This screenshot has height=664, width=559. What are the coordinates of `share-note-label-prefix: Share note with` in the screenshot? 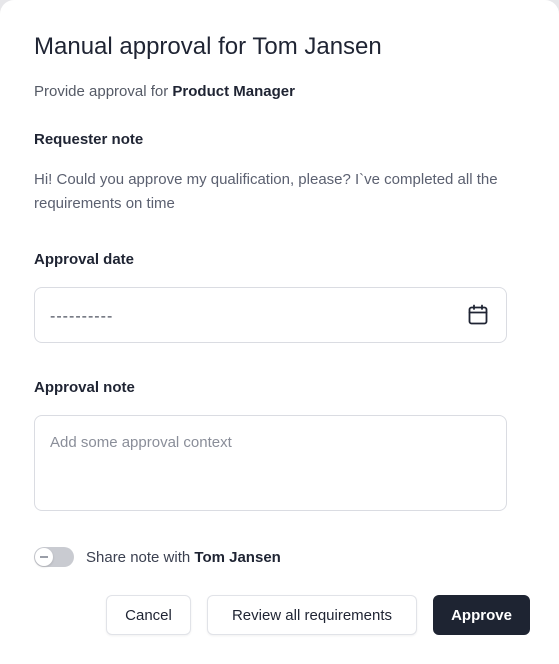 It's located at (138, 557).